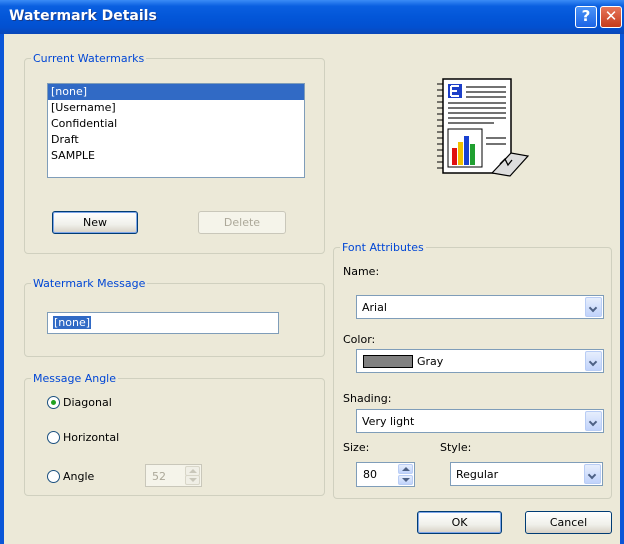 This screenshot has width=624, height=544. What do you see at coordinates (430, 361) in the screenshot?
I see `font-color-value: Gray` at bounding box center [430, 361].